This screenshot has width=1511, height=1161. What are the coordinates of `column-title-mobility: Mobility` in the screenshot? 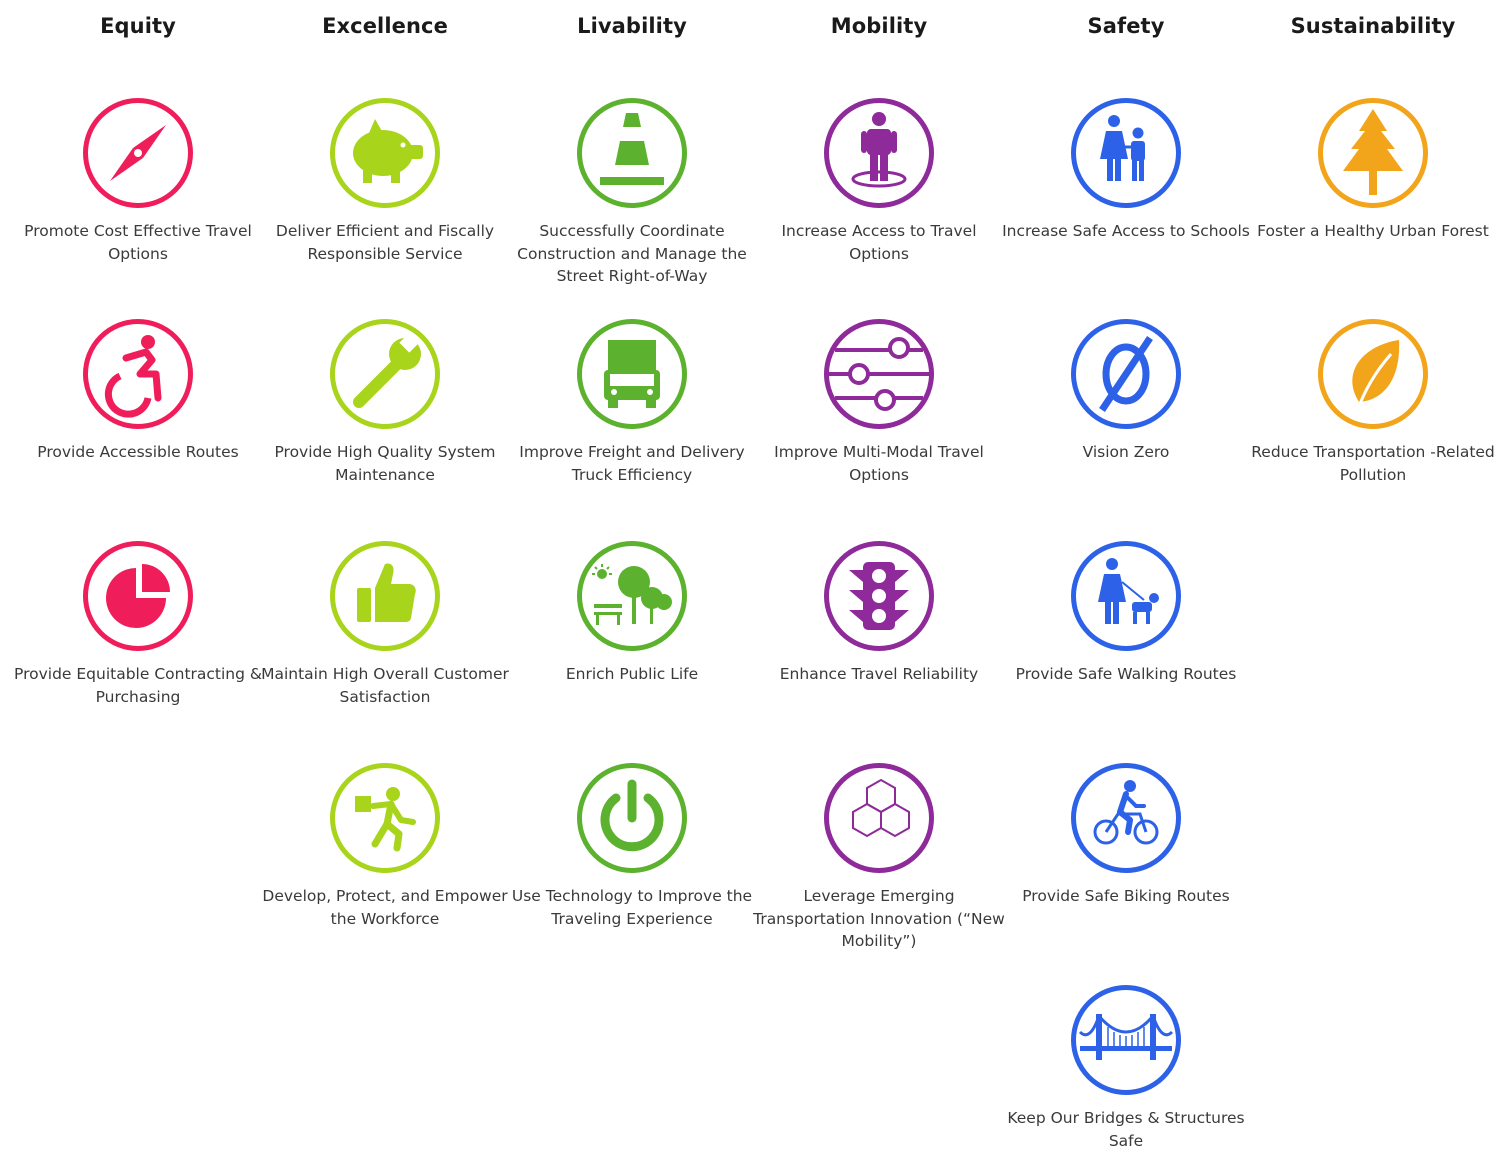 It's located at (879, 26).